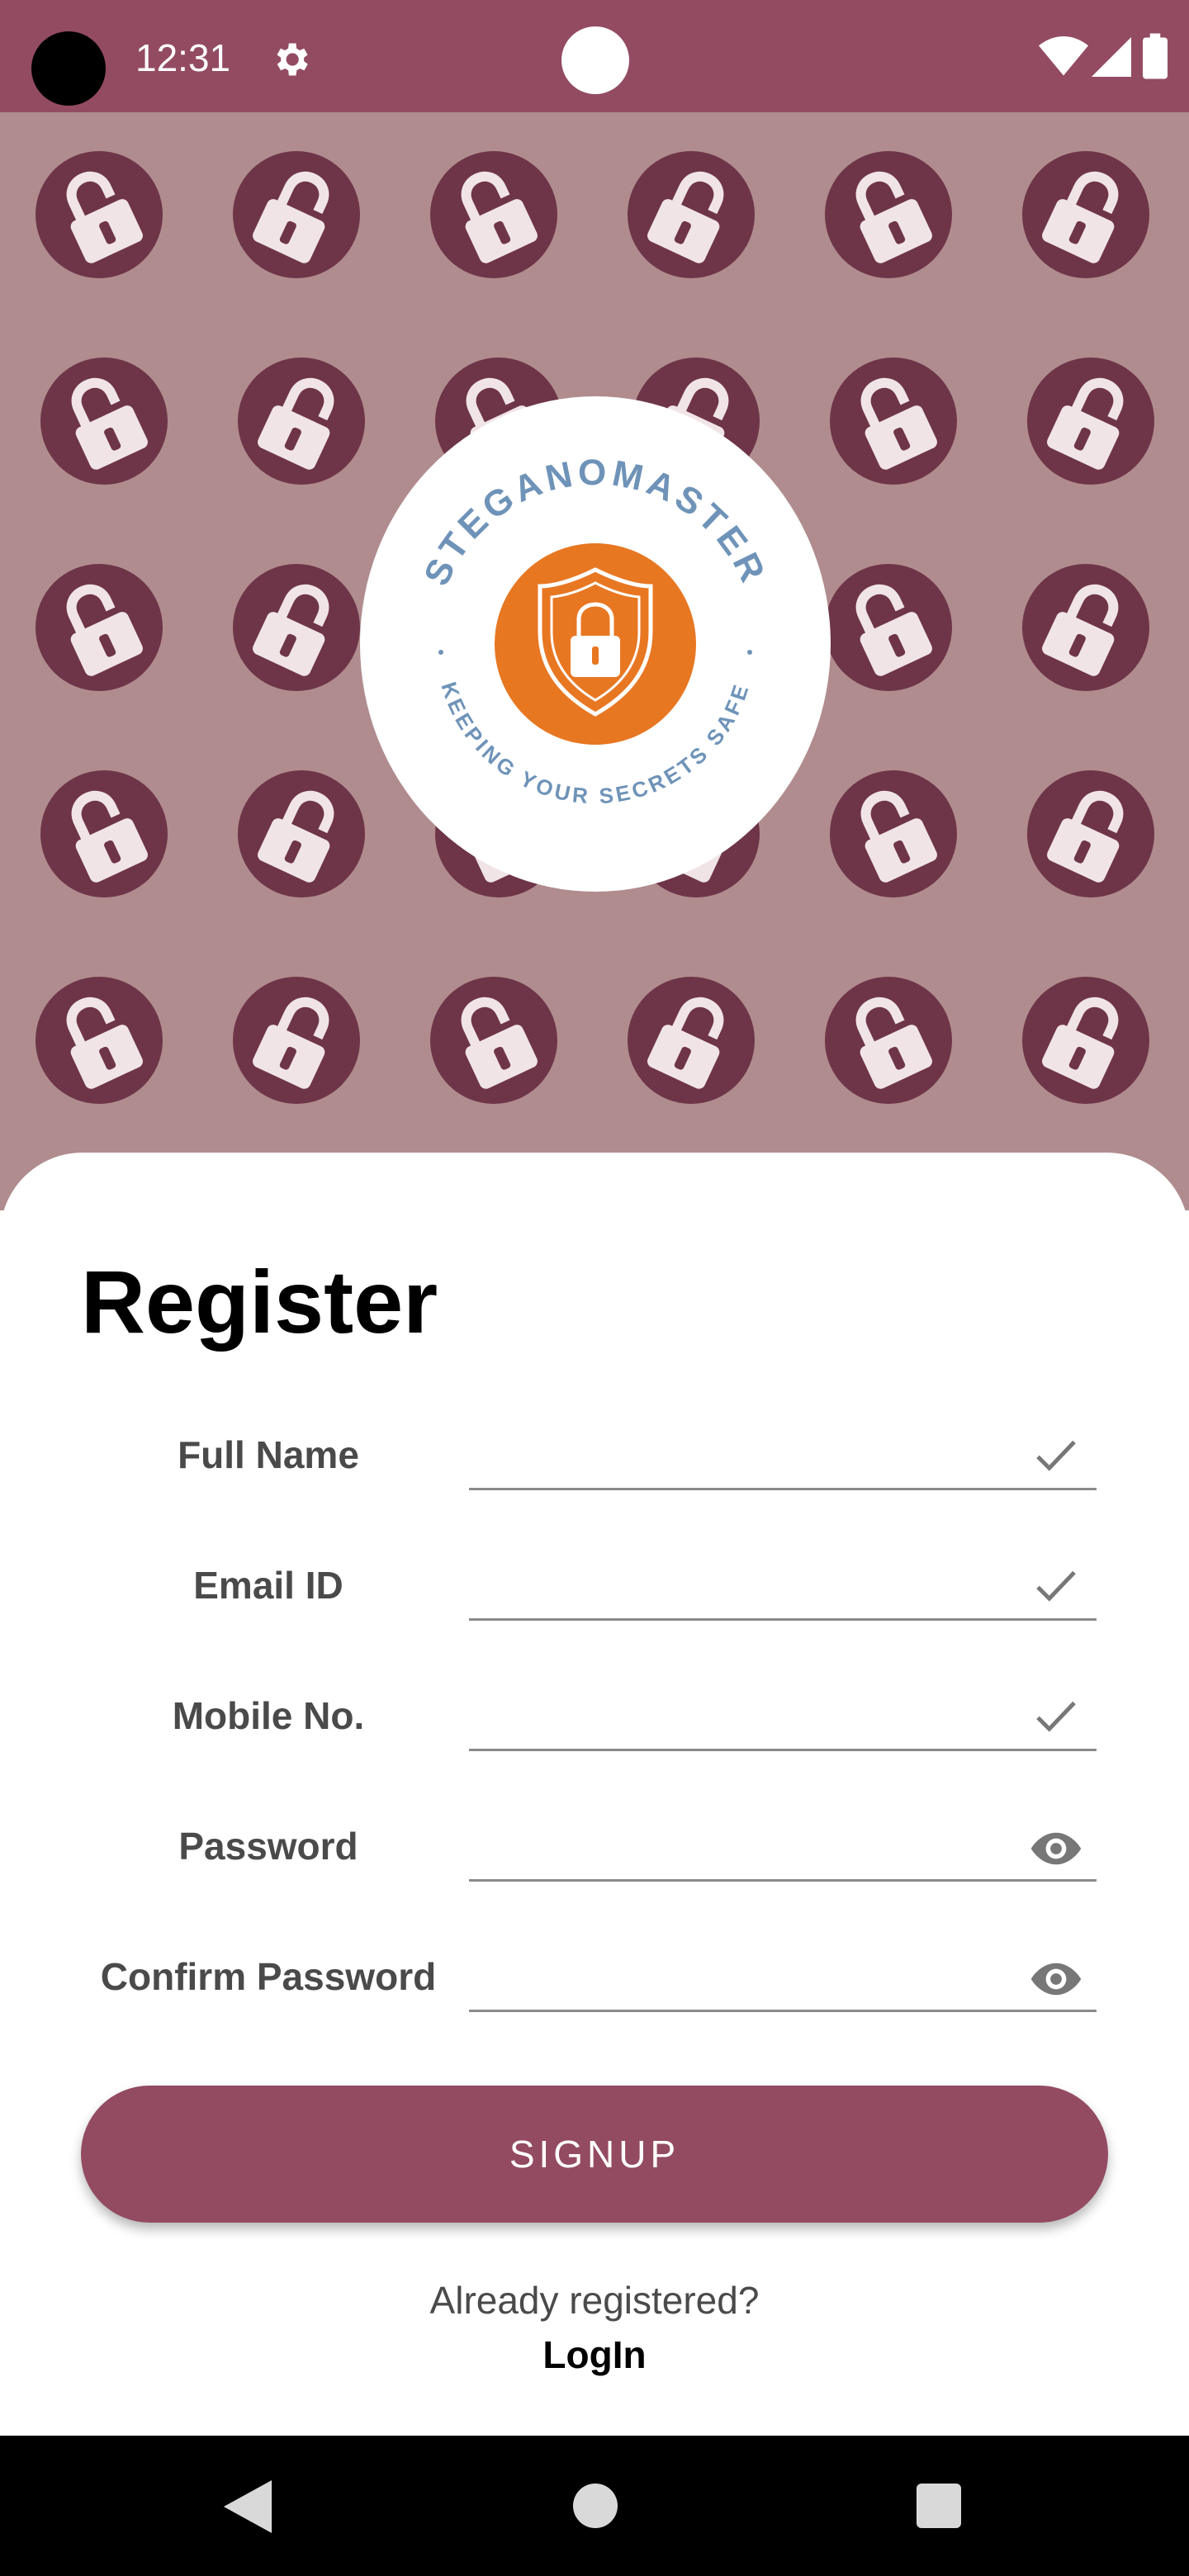 The image size is (1189, 2576). What do you see at coordinates (783, 1847) in the screenshot?
I see `password-input` at bounding box center [783, 1847].